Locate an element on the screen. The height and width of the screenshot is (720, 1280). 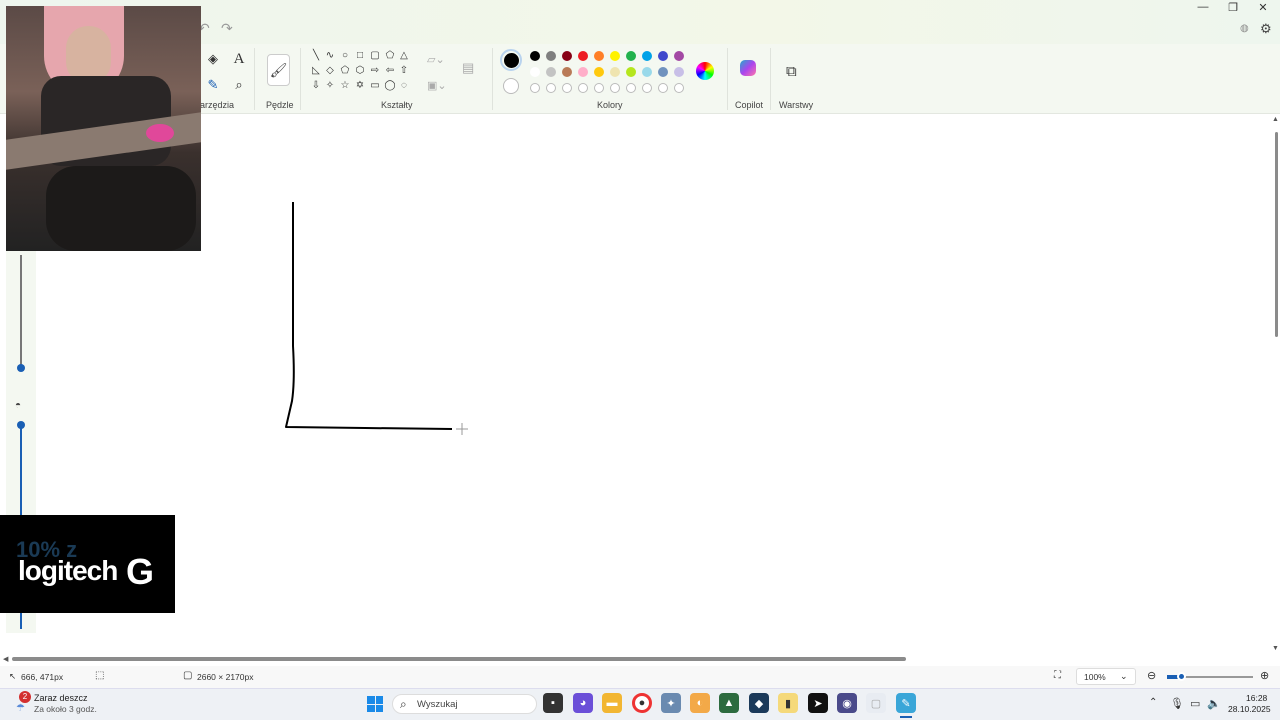
file-explorer-icon: ▬ is located at coordinates (612, 703).